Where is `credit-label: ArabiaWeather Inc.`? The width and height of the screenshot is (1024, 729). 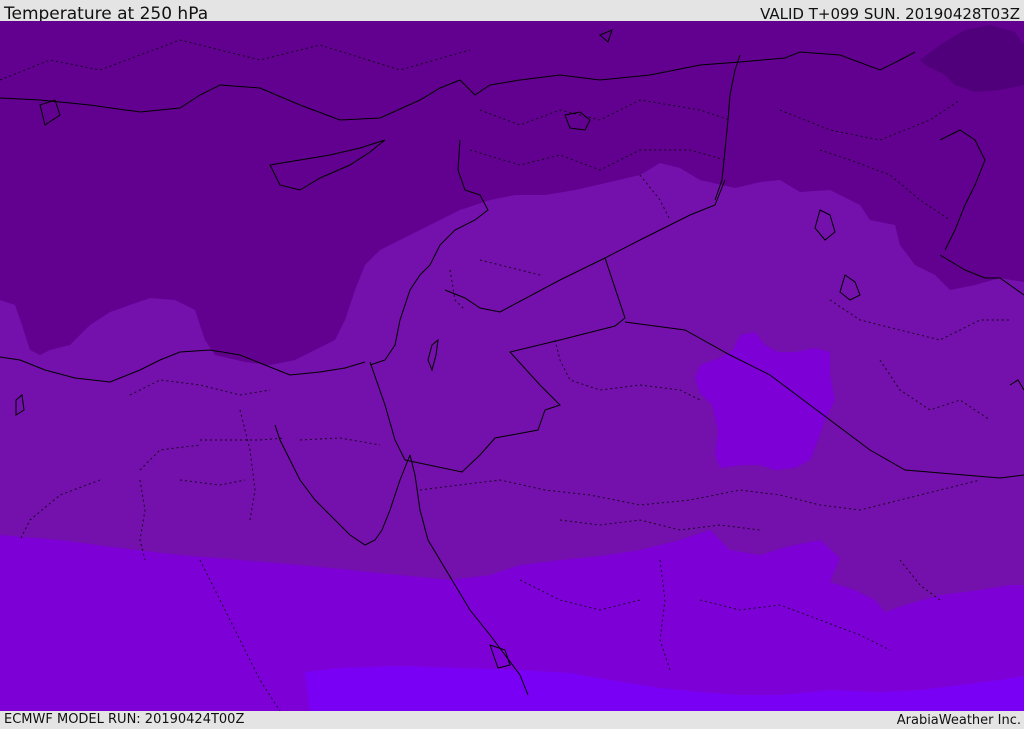
credit-label: ArabiaWeather Inc. is located at coordinates (958, 720).